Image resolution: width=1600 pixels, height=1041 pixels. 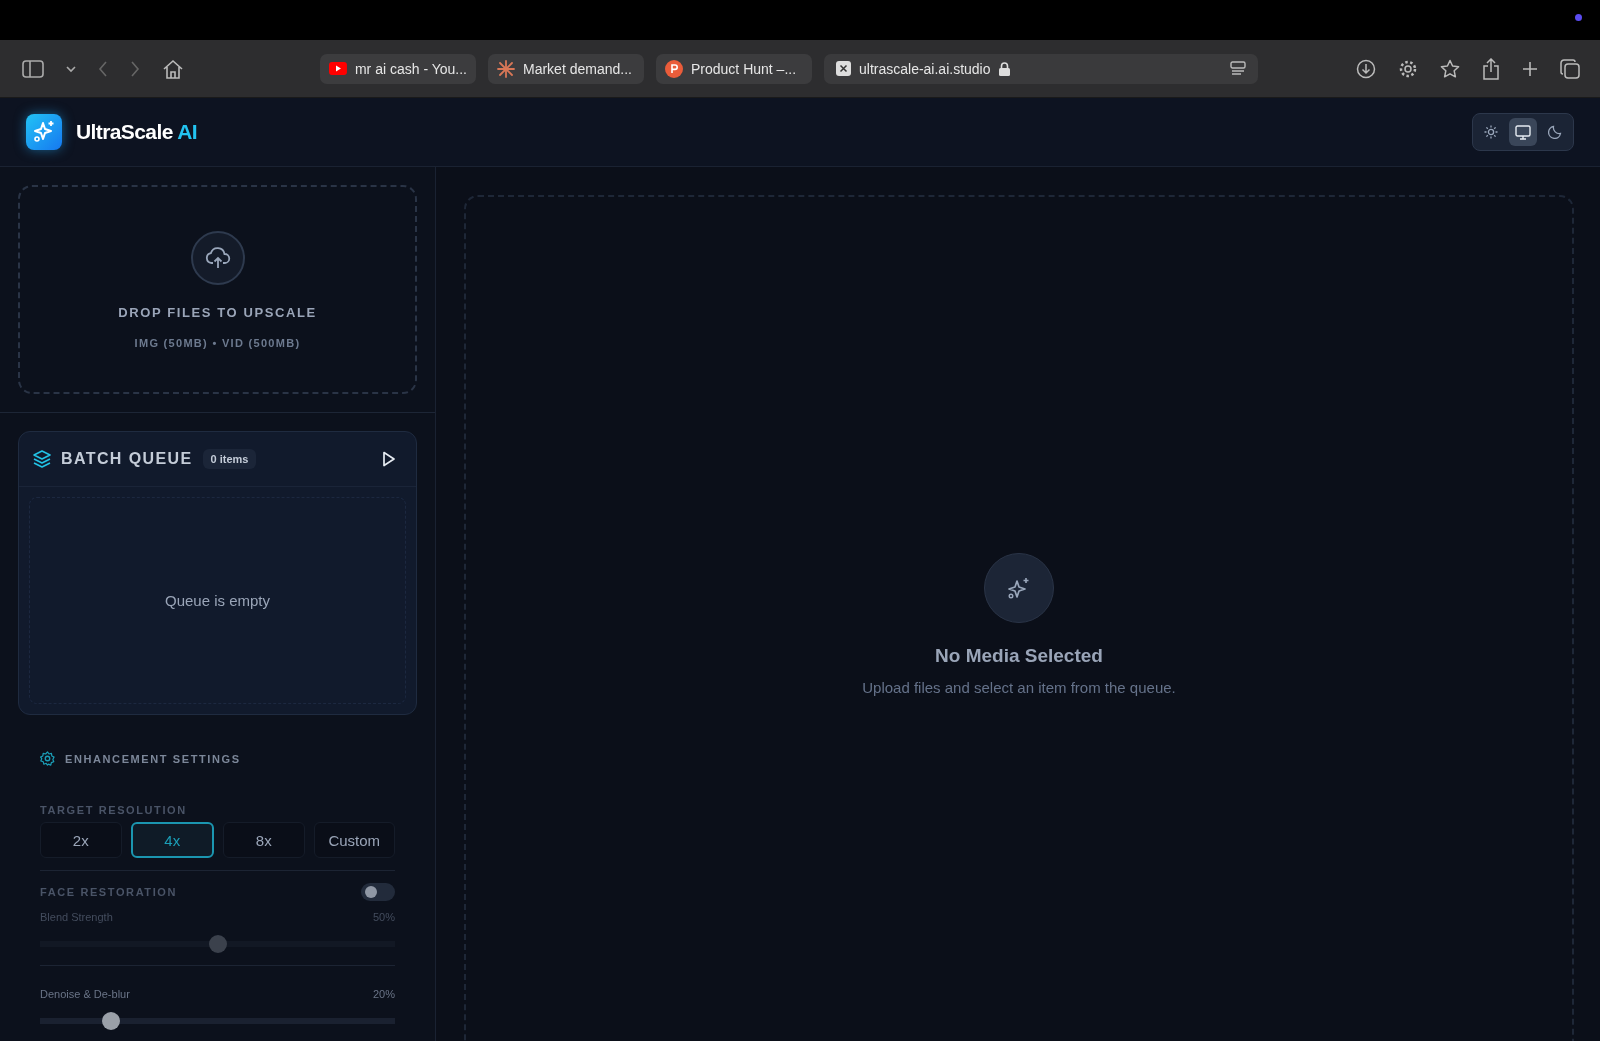 I want to click on toggle-switch, so click(x=378, y=892).